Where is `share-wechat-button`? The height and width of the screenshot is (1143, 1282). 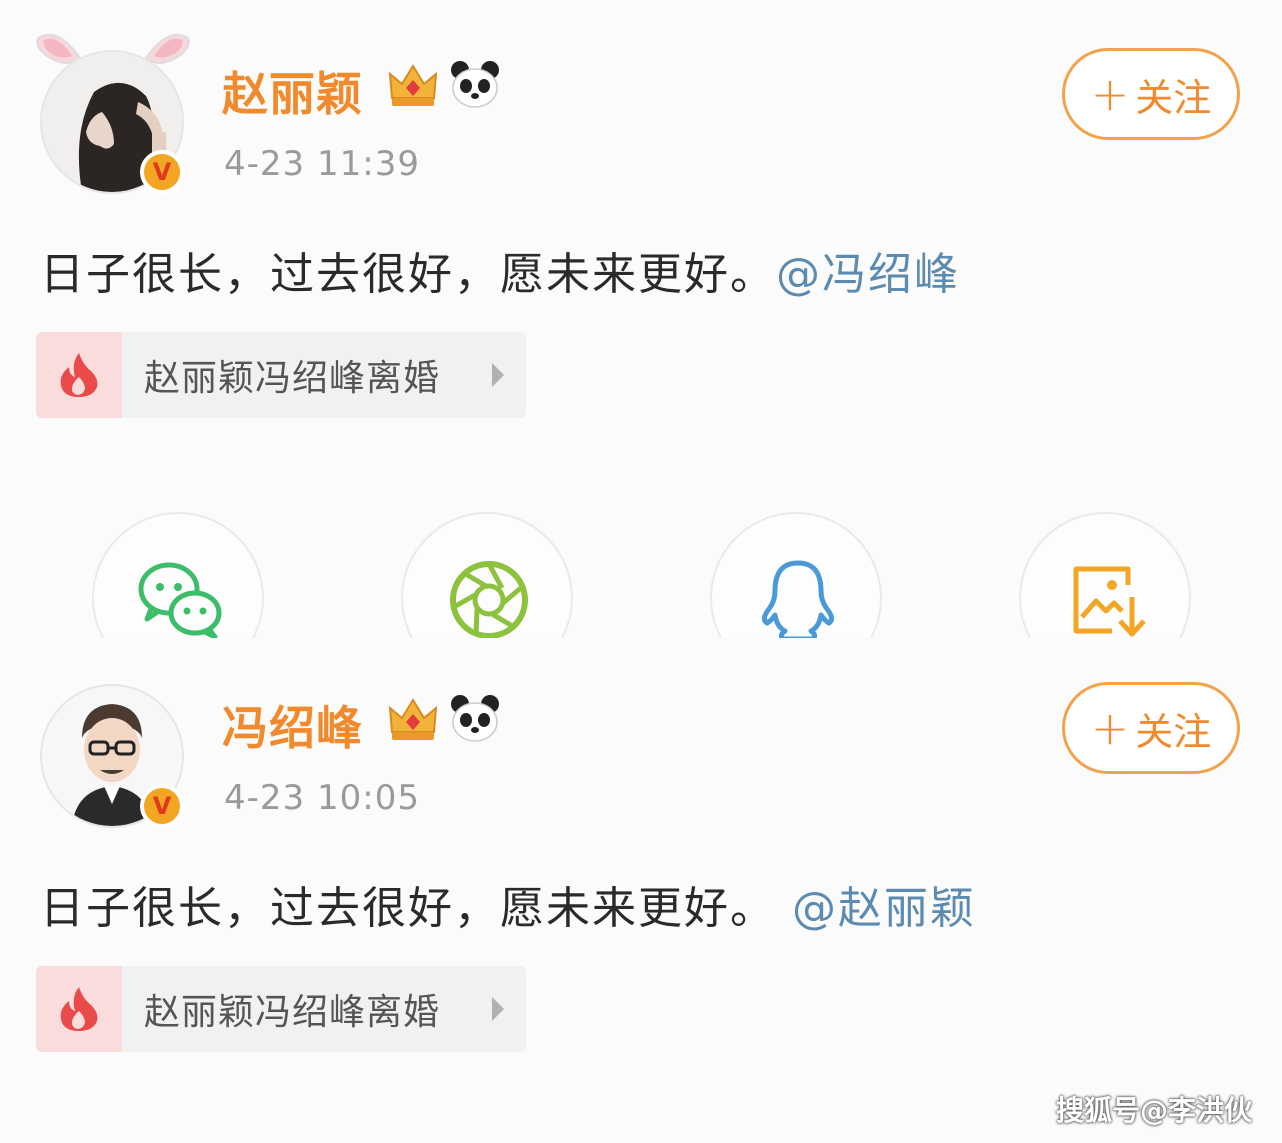 share-wechat-button is located at coordinates (178, 575).